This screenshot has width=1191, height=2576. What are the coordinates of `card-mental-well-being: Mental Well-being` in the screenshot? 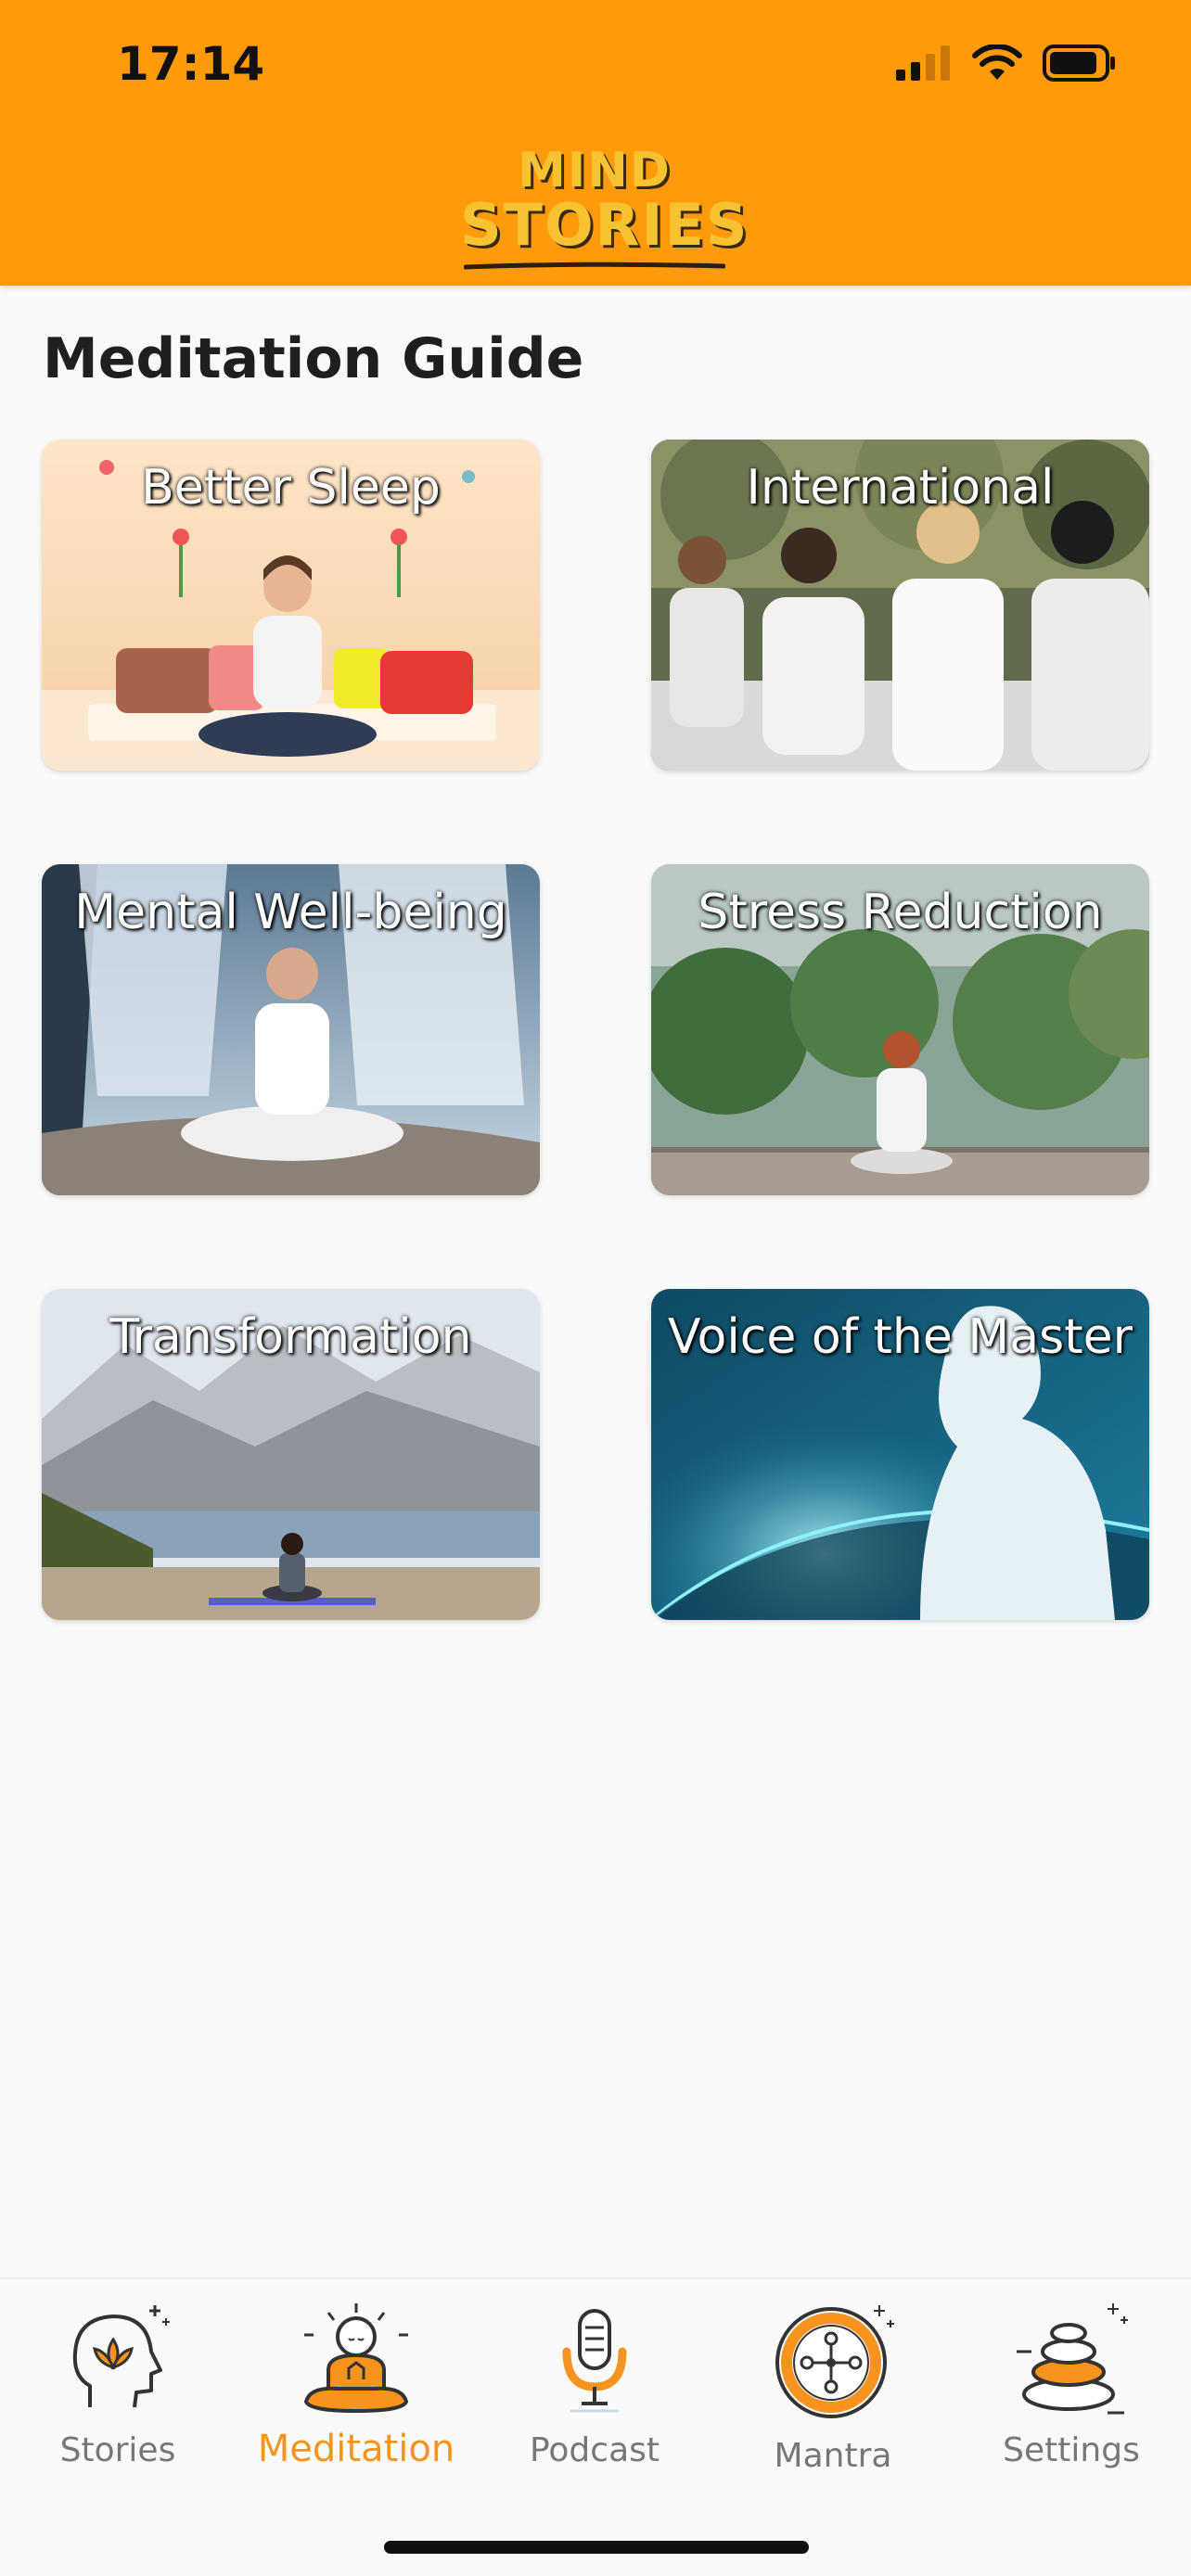 It's located at (291, 1029).